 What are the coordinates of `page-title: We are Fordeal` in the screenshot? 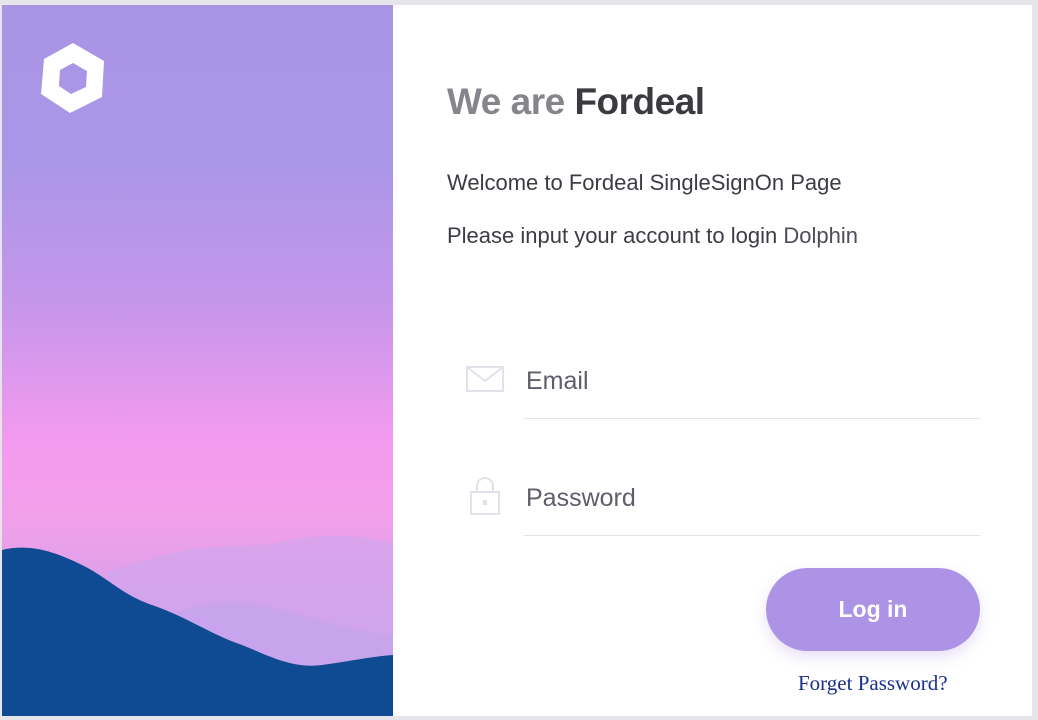 It's located at (576, 102).